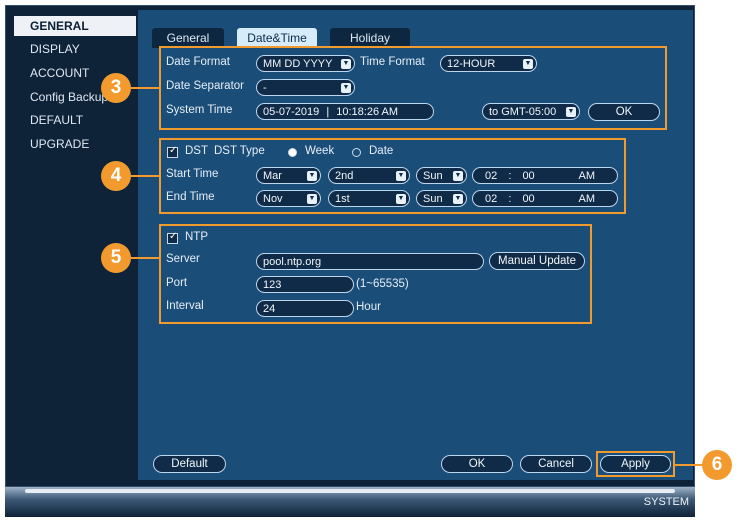  Describe the element at coordinates (717, 465) in the screenshot. I see `callout-badge-6: 6` at that location.